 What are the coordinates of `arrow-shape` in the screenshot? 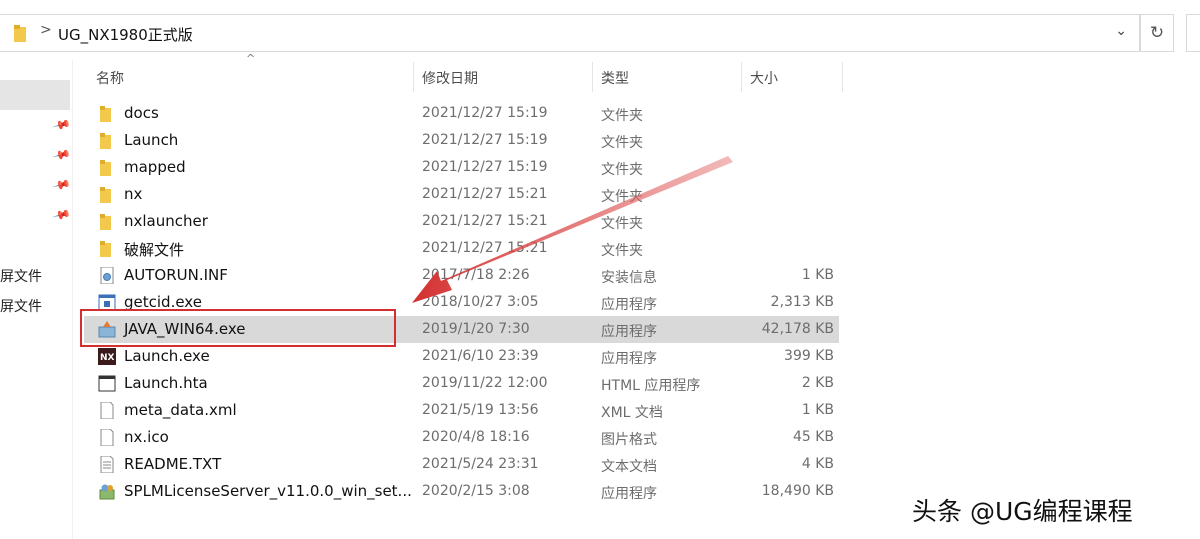 It's located at (572, 229).